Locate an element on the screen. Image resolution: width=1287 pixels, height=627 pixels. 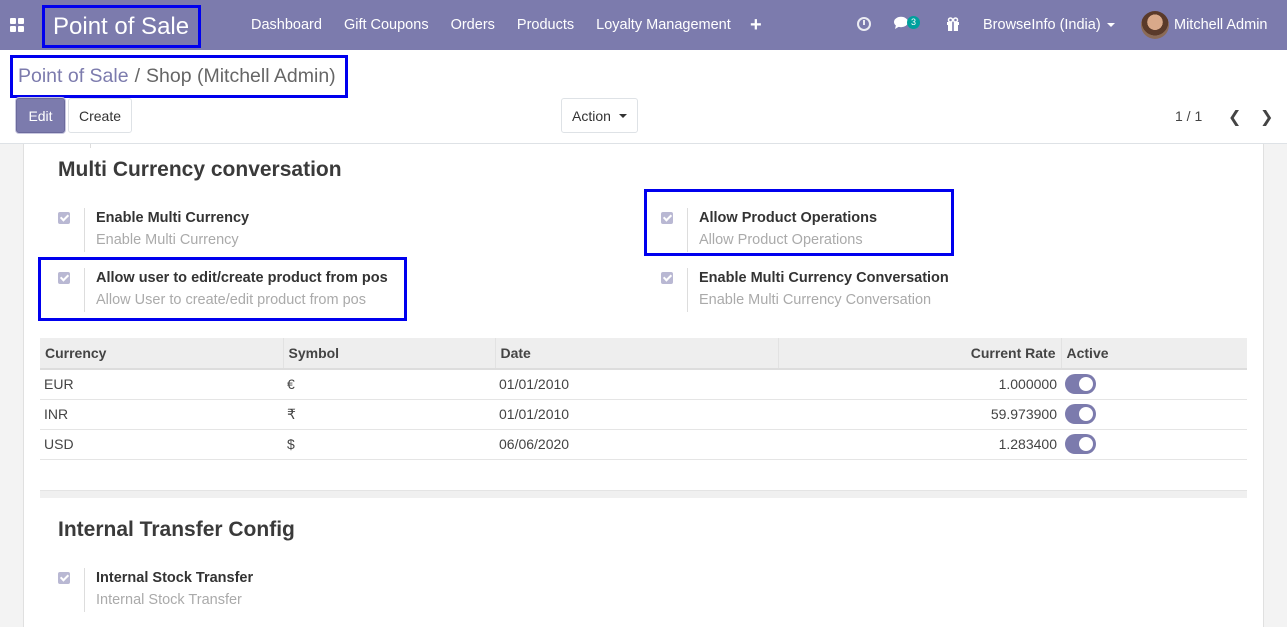
edit-button: Edit is located at coordinates (40, 115).